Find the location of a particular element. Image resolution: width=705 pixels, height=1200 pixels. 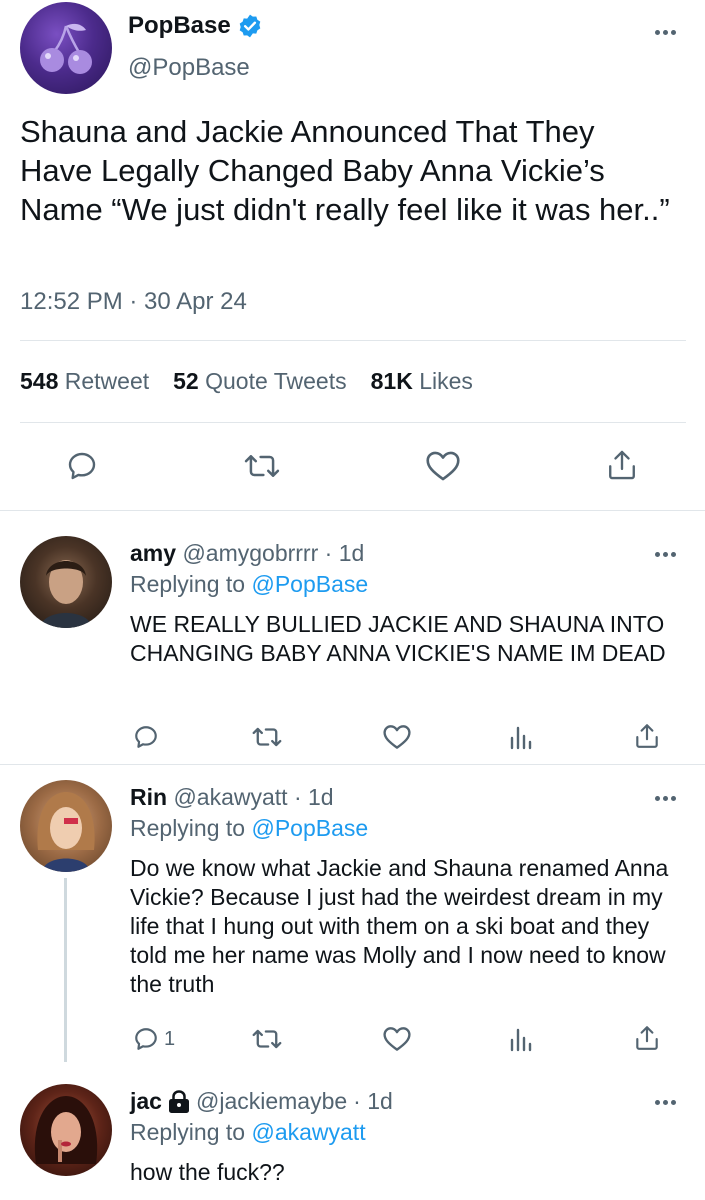

reply-header: Rin @akawyatt · 1d is located at coordinates (232, 797).